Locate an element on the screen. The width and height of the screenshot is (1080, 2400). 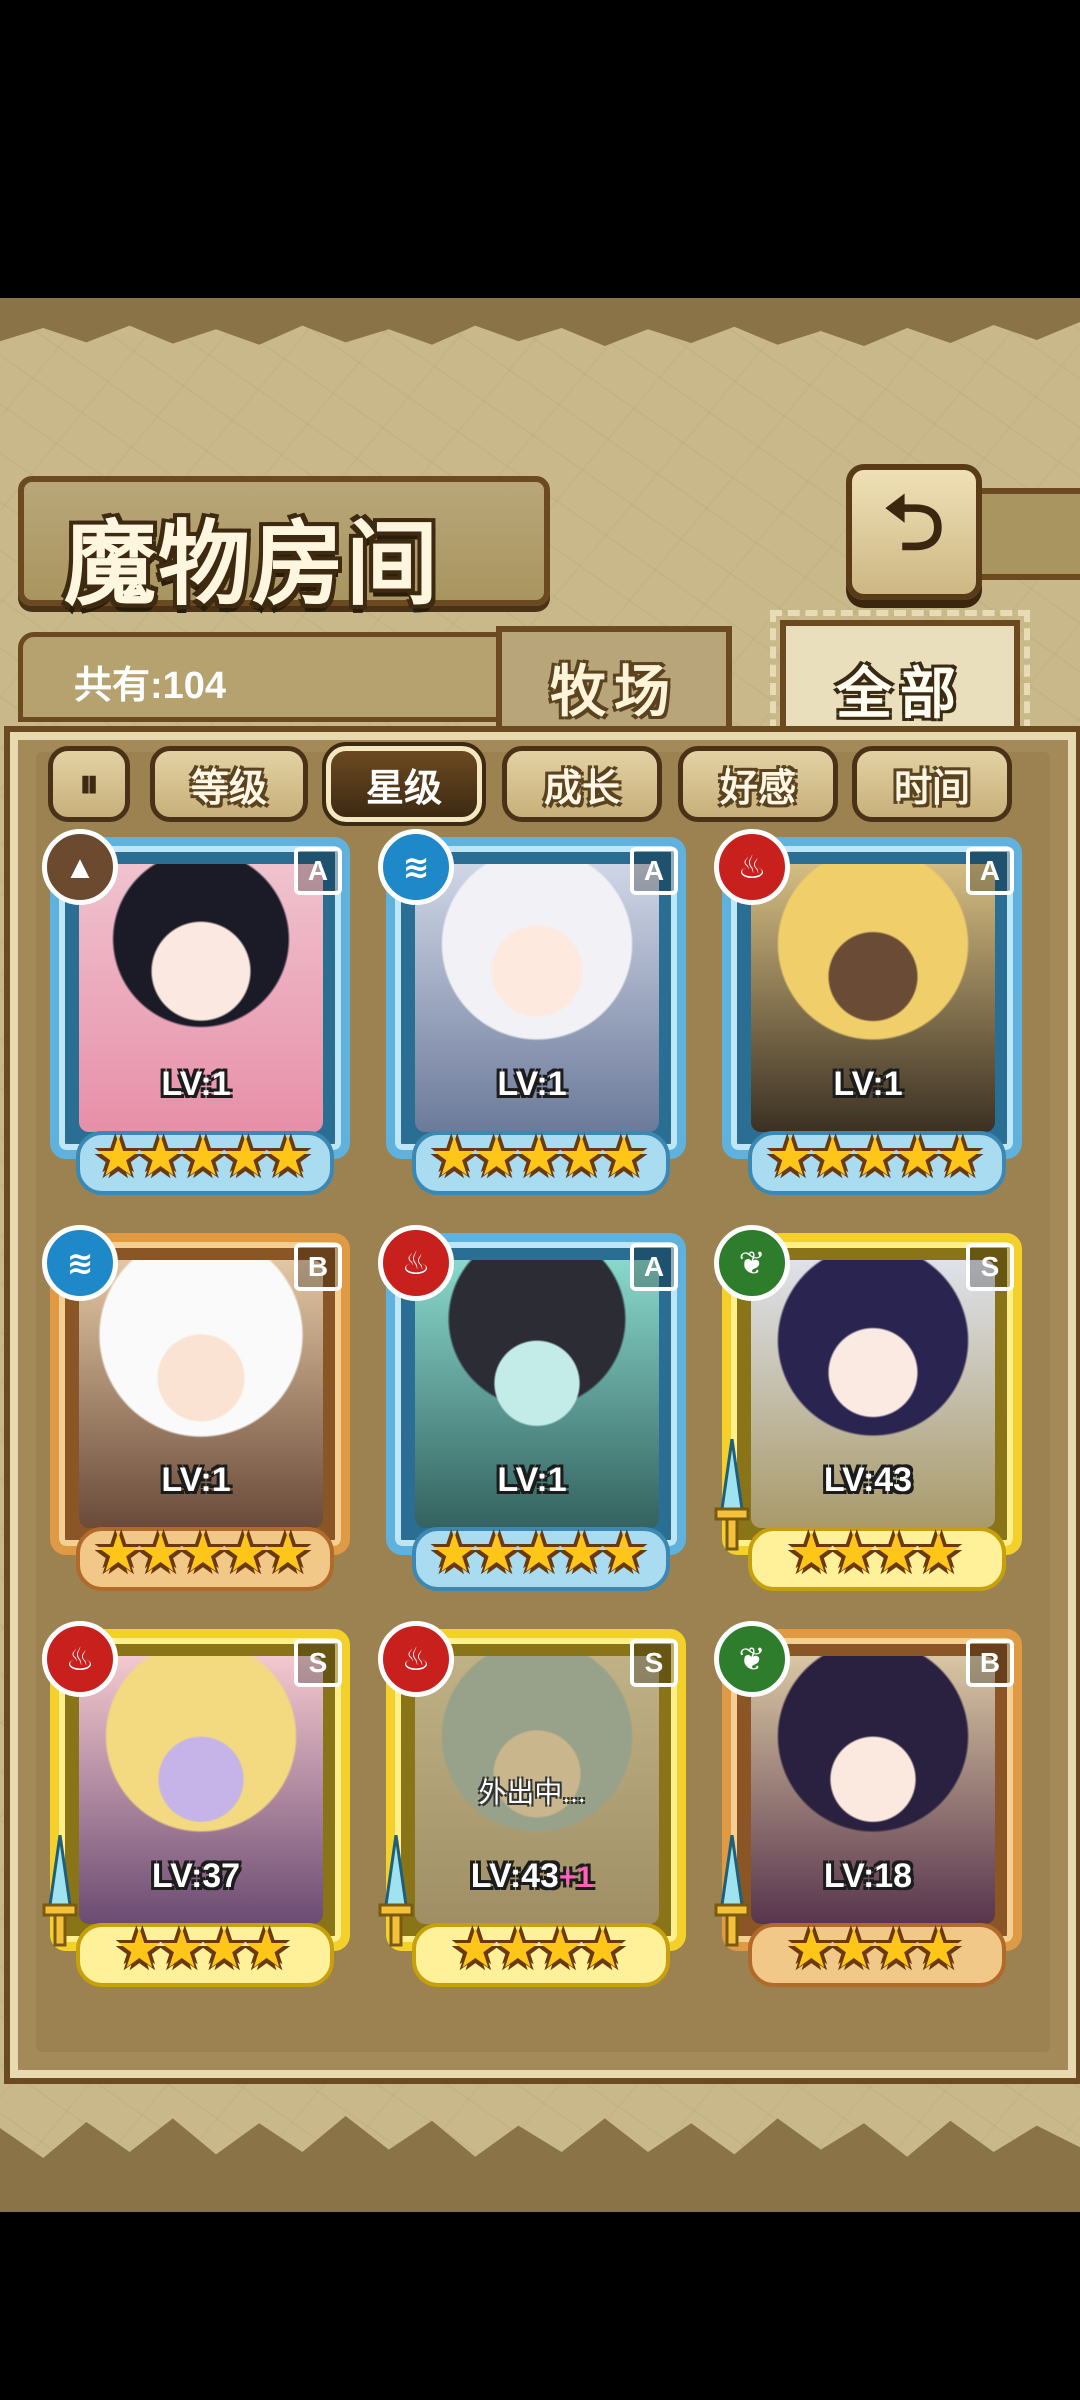
back-button: ⮌ is located at coordinates (914, 532).